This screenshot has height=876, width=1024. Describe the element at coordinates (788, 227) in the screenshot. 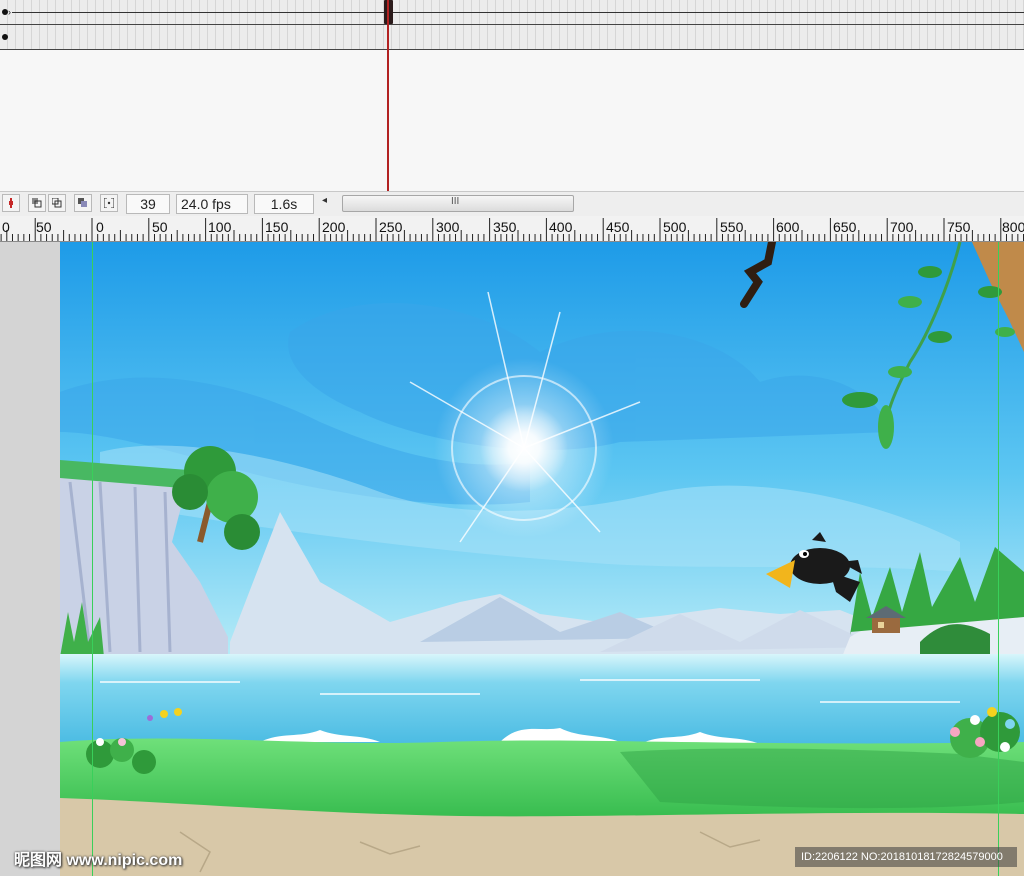

I see `ruler-label: 600` at that location.